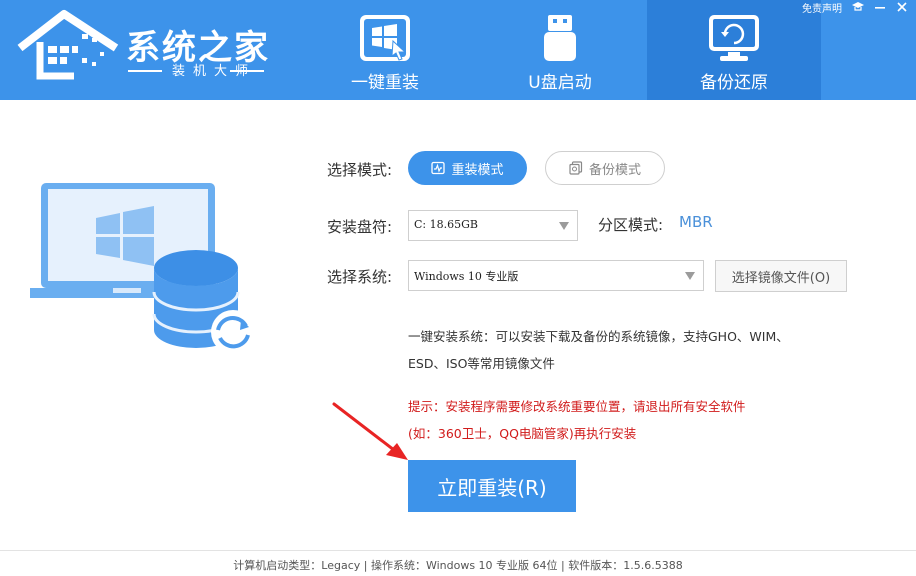  Describe the element at coordinates (576, 168) in the screenshot. I see `copy-icon` at that location.